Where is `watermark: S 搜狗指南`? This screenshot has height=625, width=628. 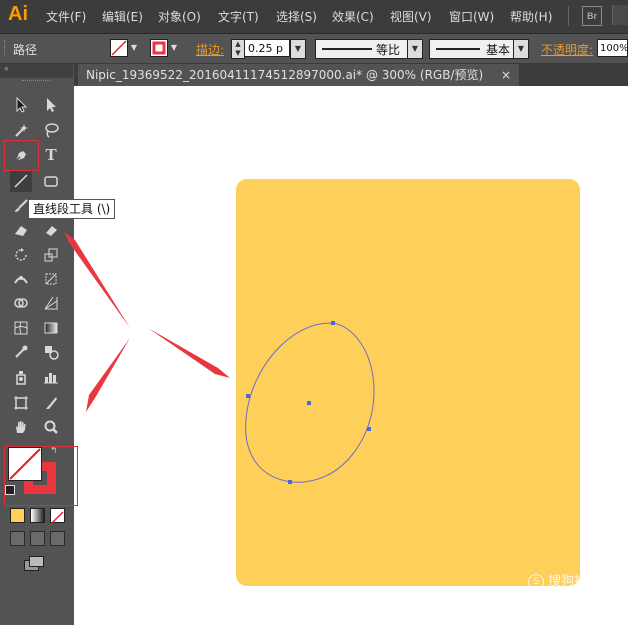
watermark: S 搜狗指南 is located at coordinates (564, 580).